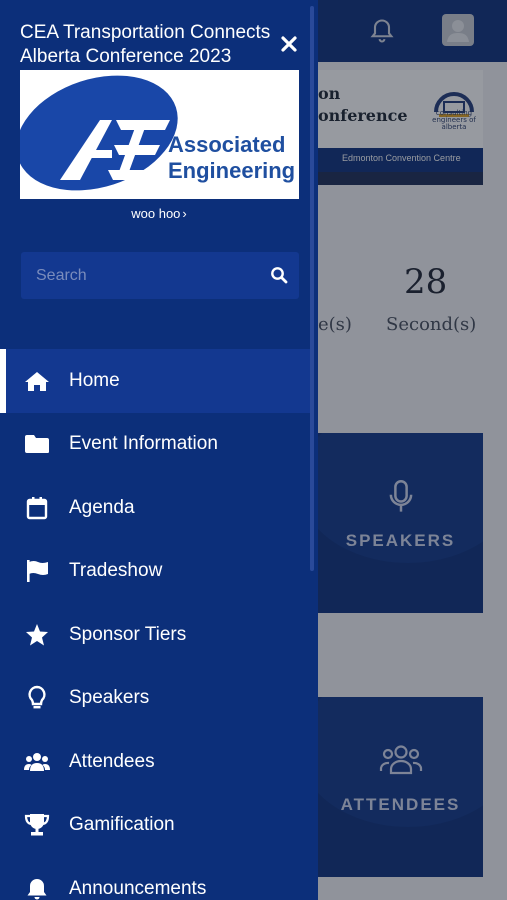  What do you see at coordinates (159, 134) in the screenshot?
I see `sponsor-banner: Associated Engineering` at bounding box center [159, 134].